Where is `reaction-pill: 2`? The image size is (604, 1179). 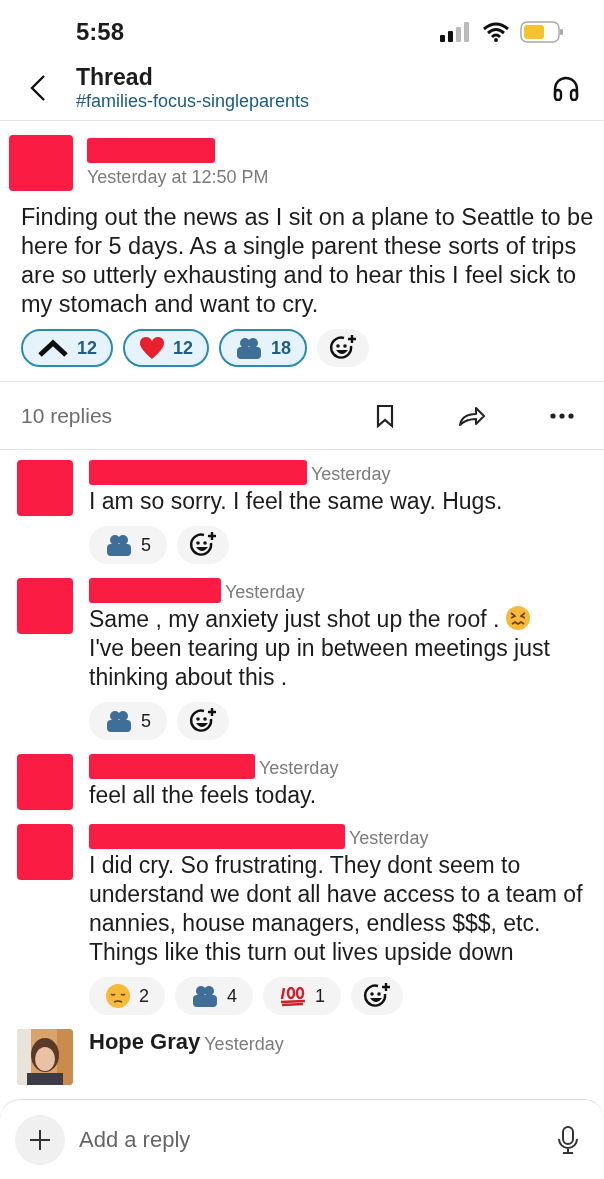 reaction-pill: 2 is located at coordinates (127, 996).